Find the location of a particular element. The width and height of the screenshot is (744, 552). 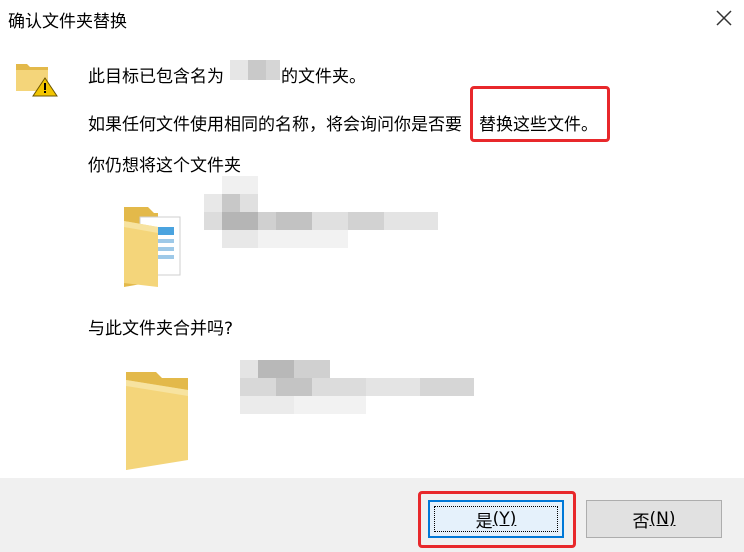

yes-button-label: 是 is located at coordinates (484, 521).